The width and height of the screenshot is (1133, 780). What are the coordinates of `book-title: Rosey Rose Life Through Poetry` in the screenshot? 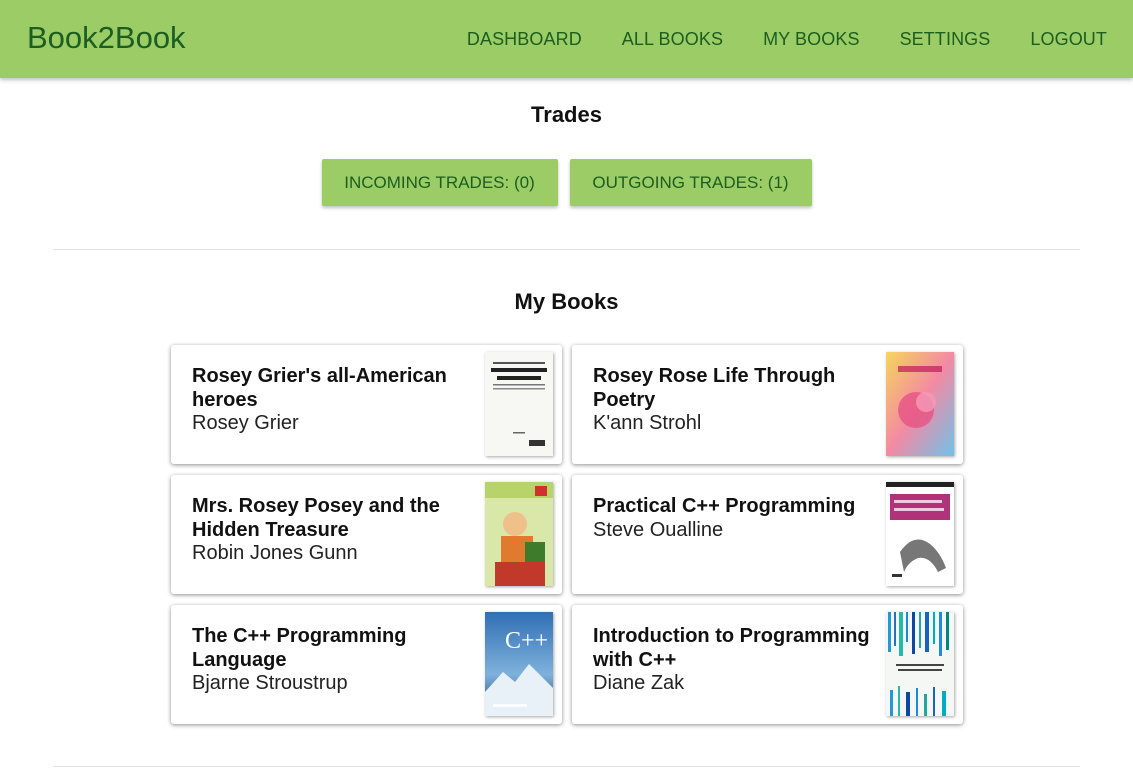 It's located at (714, 388).